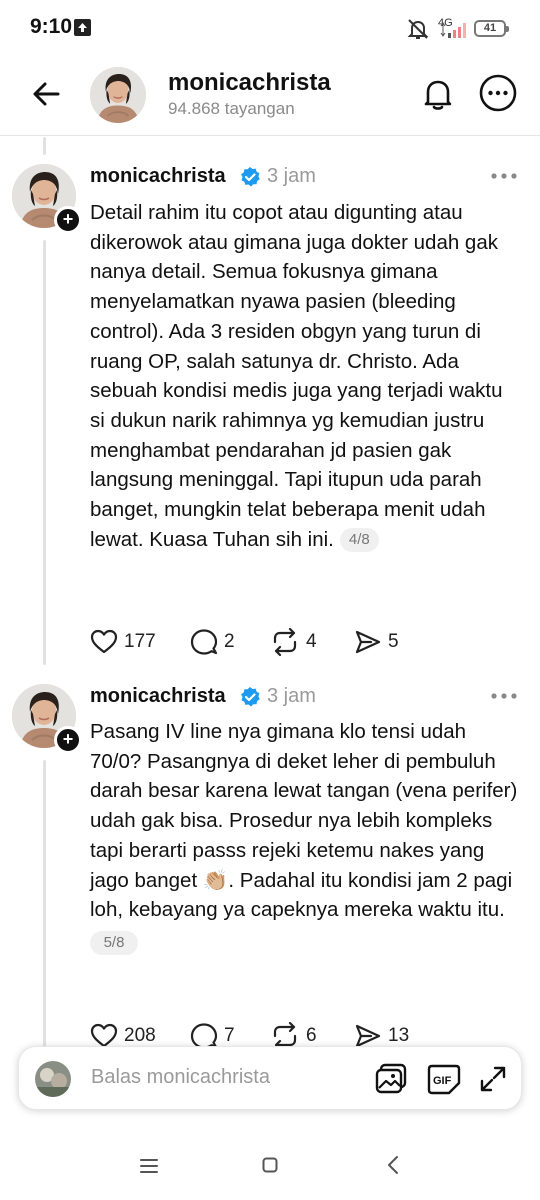  Describe the element at coordinates (493, 1079) in the screenshot. I see `expand-icon` at that location.